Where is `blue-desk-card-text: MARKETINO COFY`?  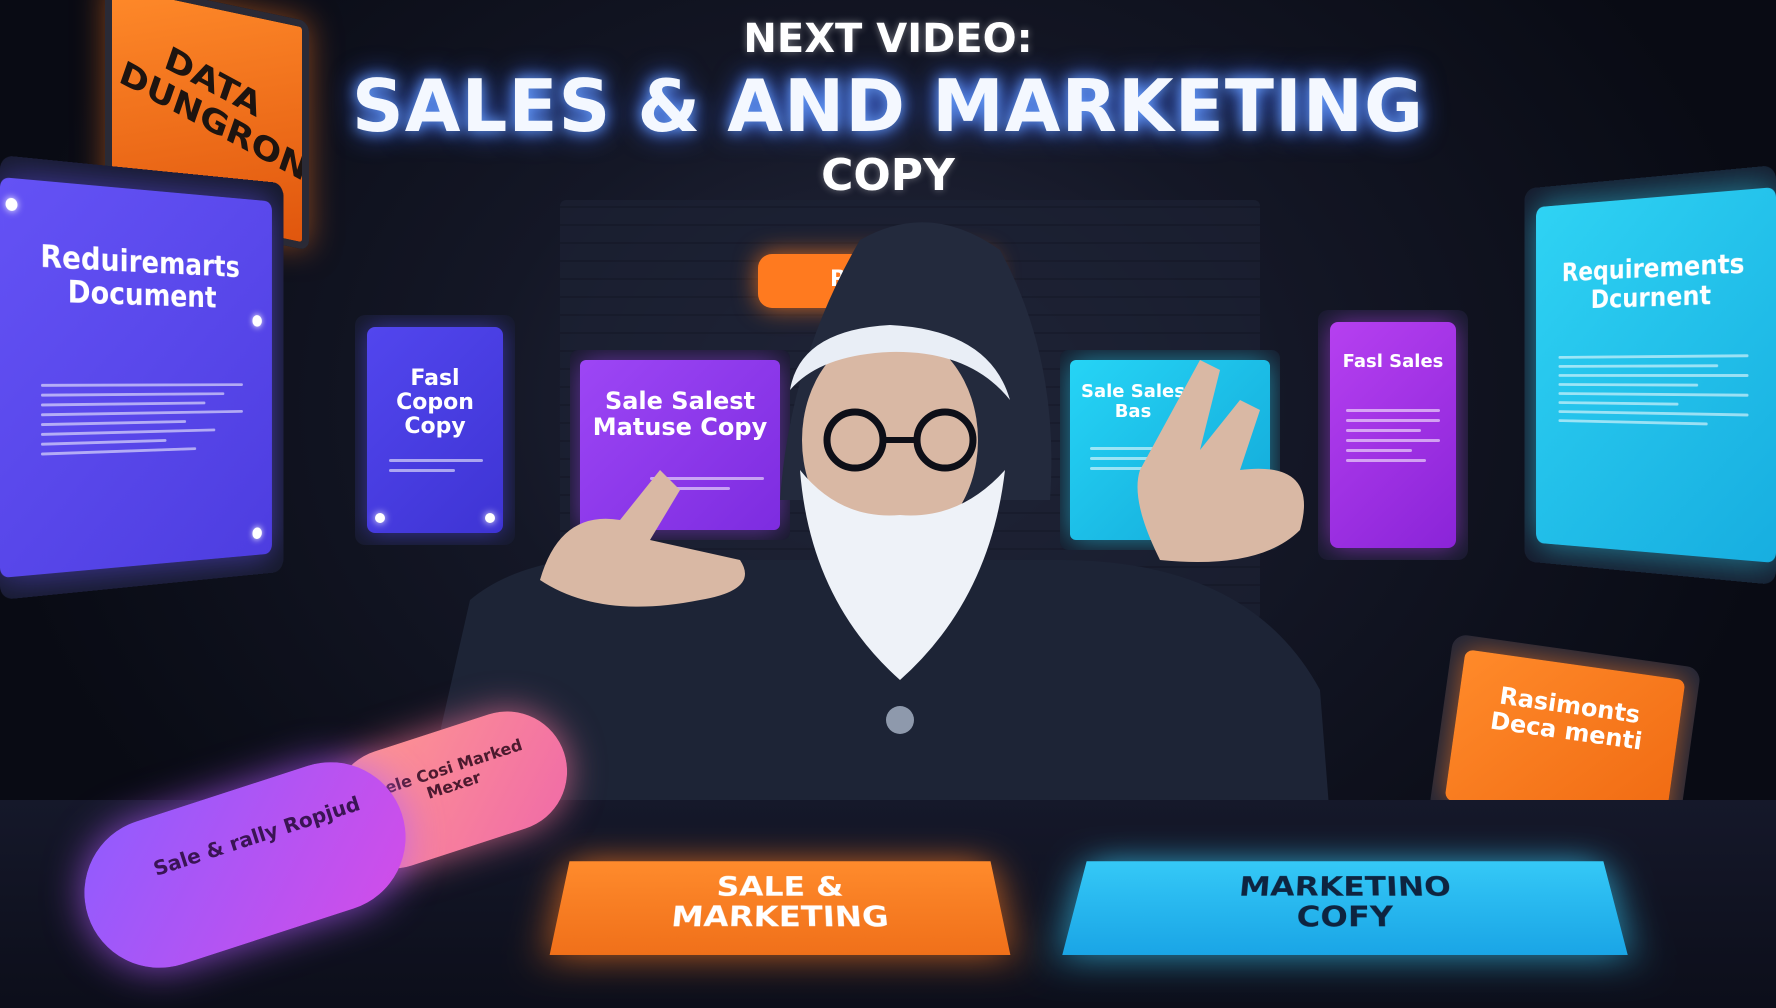 blue-desk-card-text: MARKETINO COFY is located at coordinates (1345, 902).